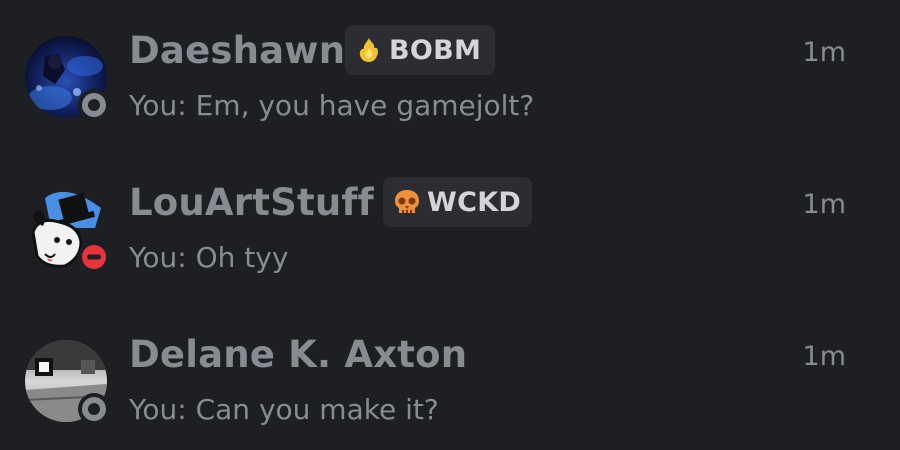 The height and width of the screenshot is (450, 900). I want to click on guild-tag-label: BOBM, so click(435, 50).